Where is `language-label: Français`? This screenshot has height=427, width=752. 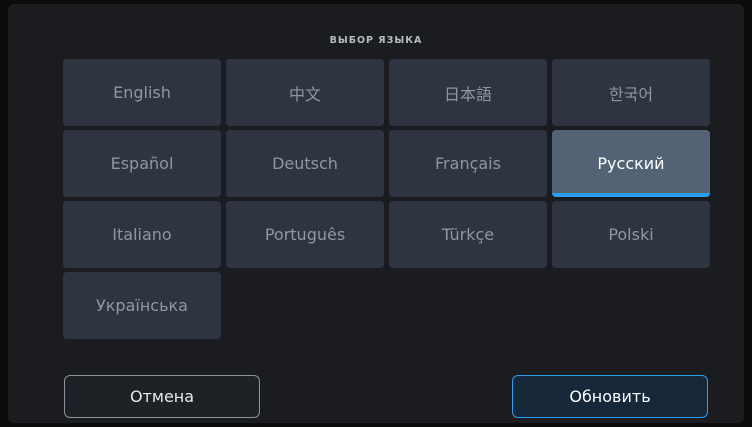
language-label: Français is located at coordinates (468, 163).